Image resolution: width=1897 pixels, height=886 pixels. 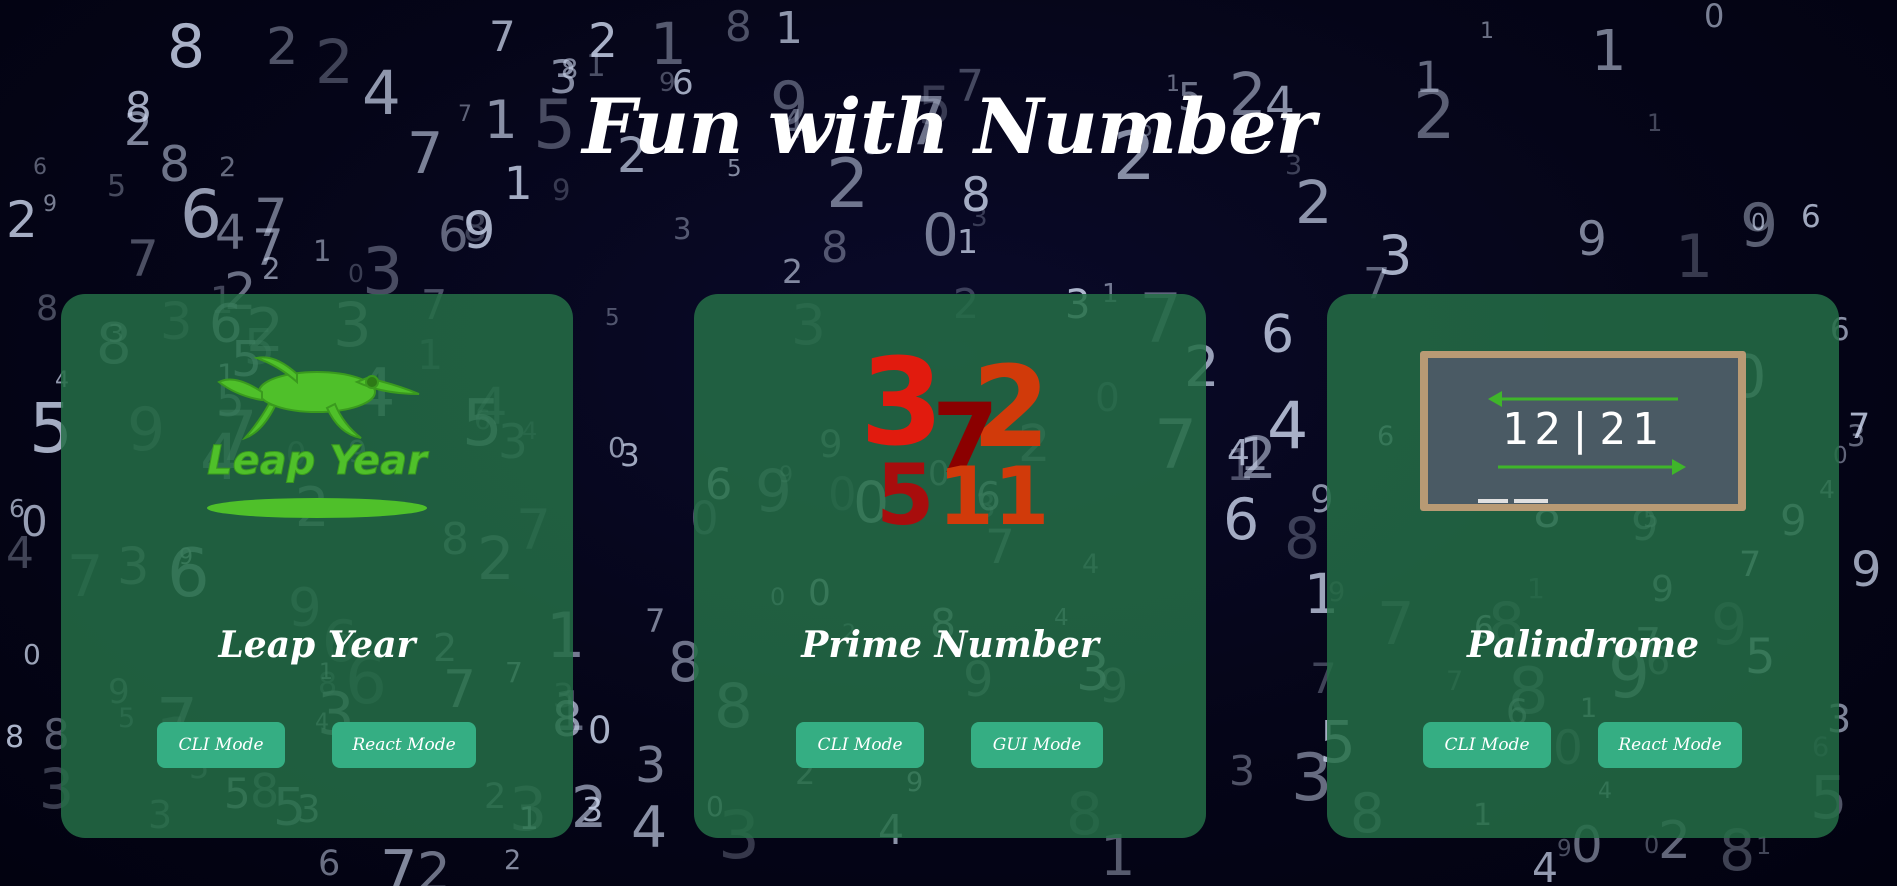 I want to click on prime-digit-11: 11, so click(x=993, y=492).